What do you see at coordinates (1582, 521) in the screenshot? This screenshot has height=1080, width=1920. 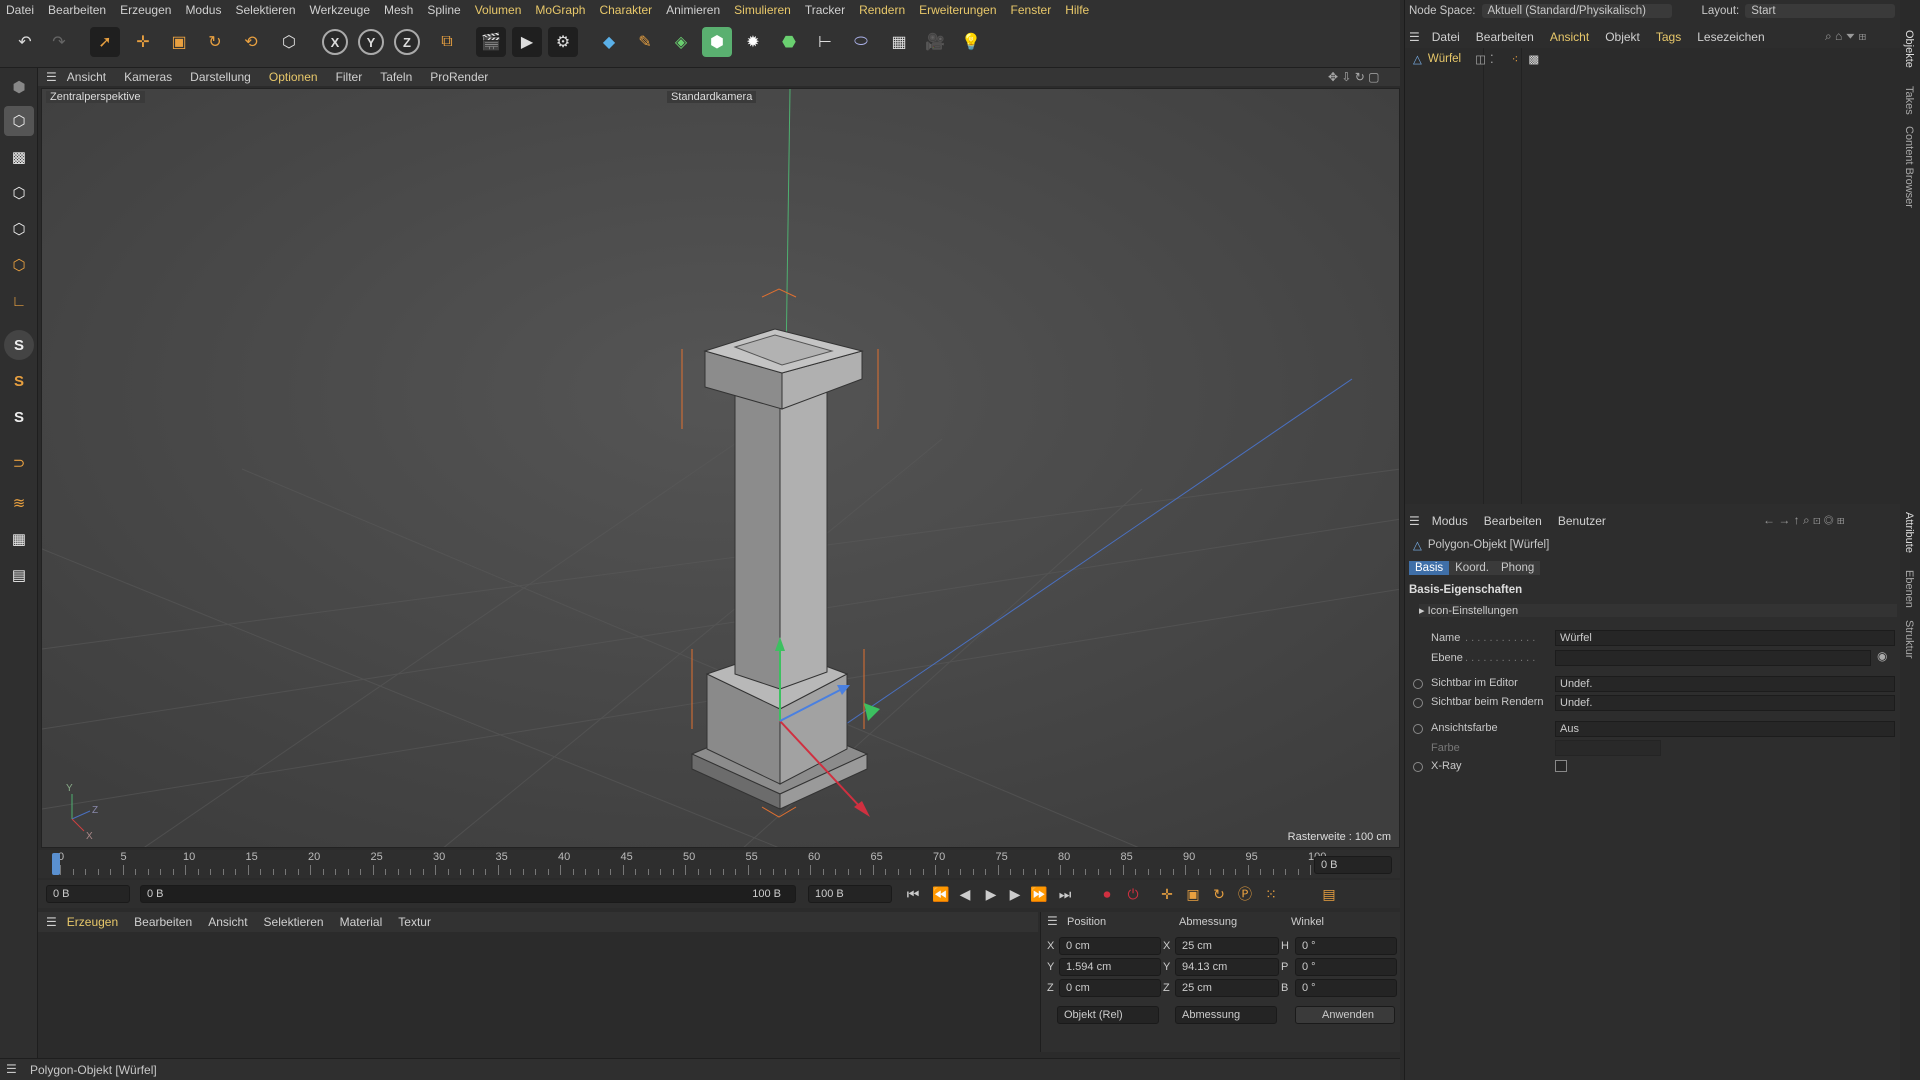 I see `attr-menu-benutzer: Benutzer` at bounding box center [1582, 521].